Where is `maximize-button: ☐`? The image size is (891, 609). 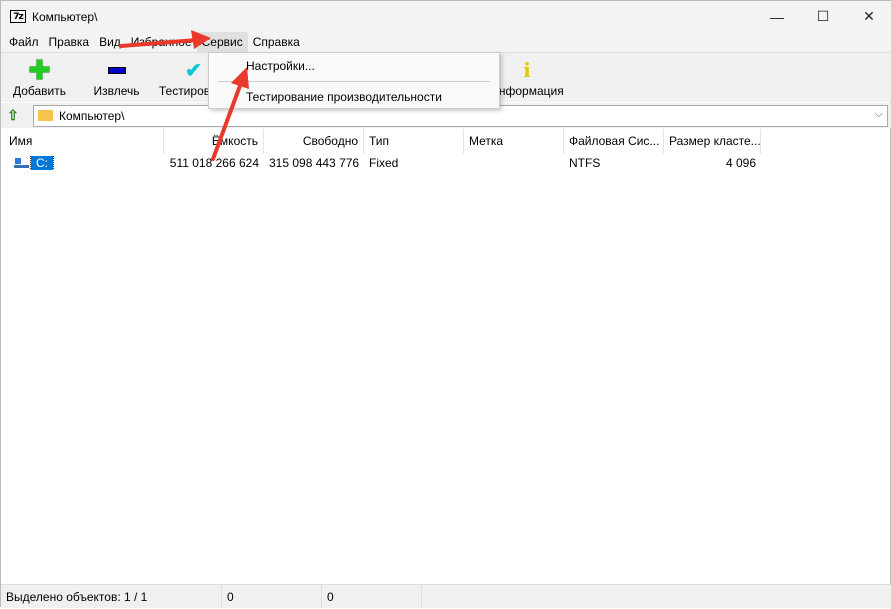 maximize-button: ☐ is located at coordinates (823, 16).